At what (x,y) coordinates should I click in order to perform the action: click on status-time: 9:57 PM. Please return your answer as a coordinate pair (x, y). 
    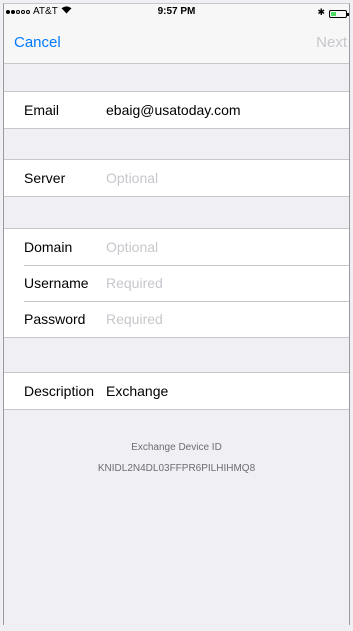
    Looking at the image, I should click on (176, 11).